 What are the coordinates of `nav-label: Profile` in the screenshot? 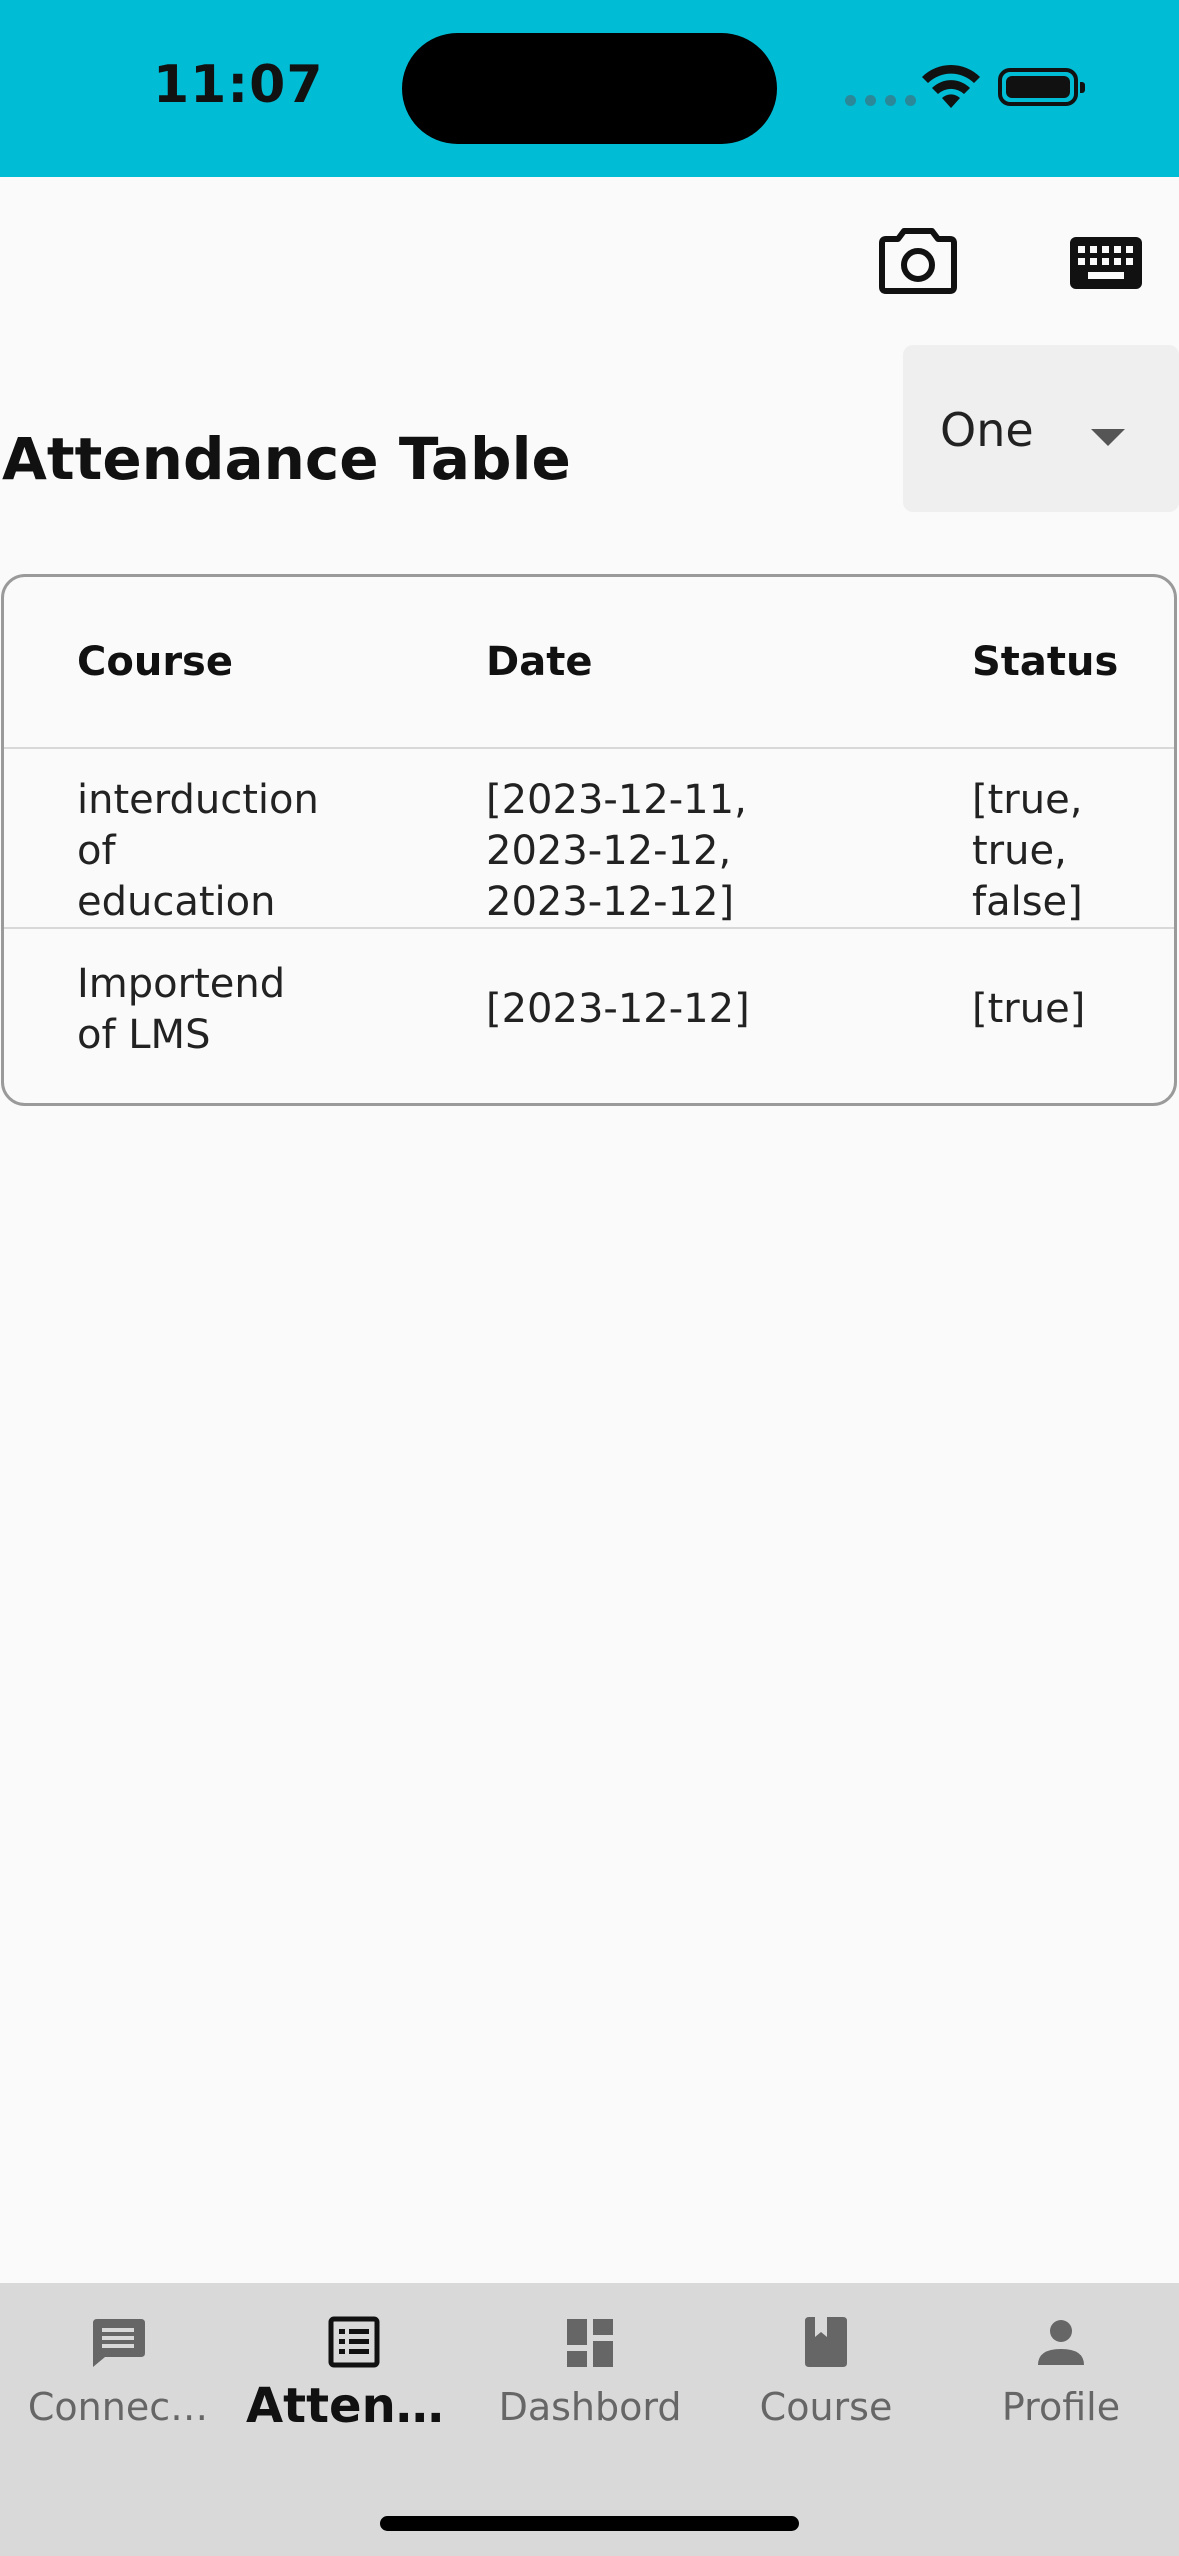 It's located at (1061, 2407).